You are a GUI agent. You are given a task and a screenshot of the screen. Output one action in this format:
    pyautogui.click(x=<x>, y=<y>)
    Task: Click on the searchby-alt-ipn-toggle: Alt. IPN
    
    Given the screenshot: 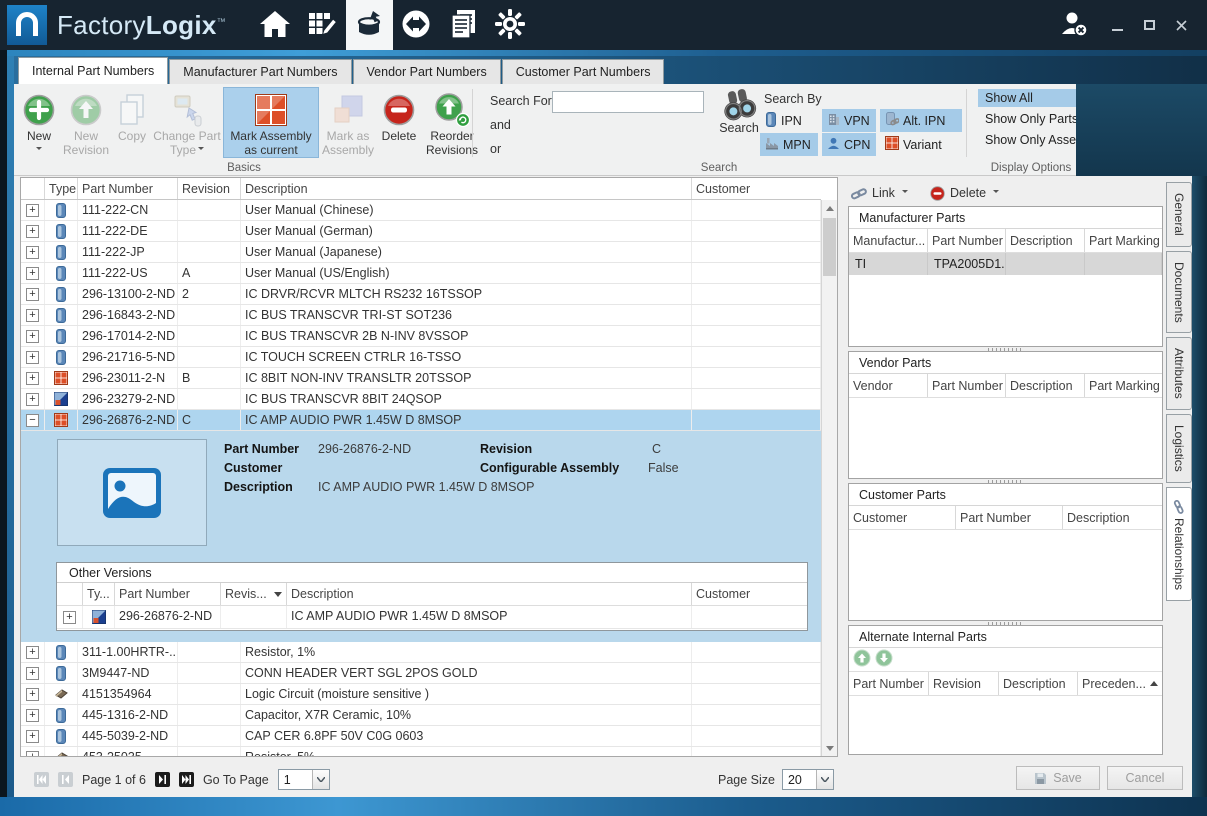 What is the action you would take?
    pyautogui.click(x=921, y=120)
    